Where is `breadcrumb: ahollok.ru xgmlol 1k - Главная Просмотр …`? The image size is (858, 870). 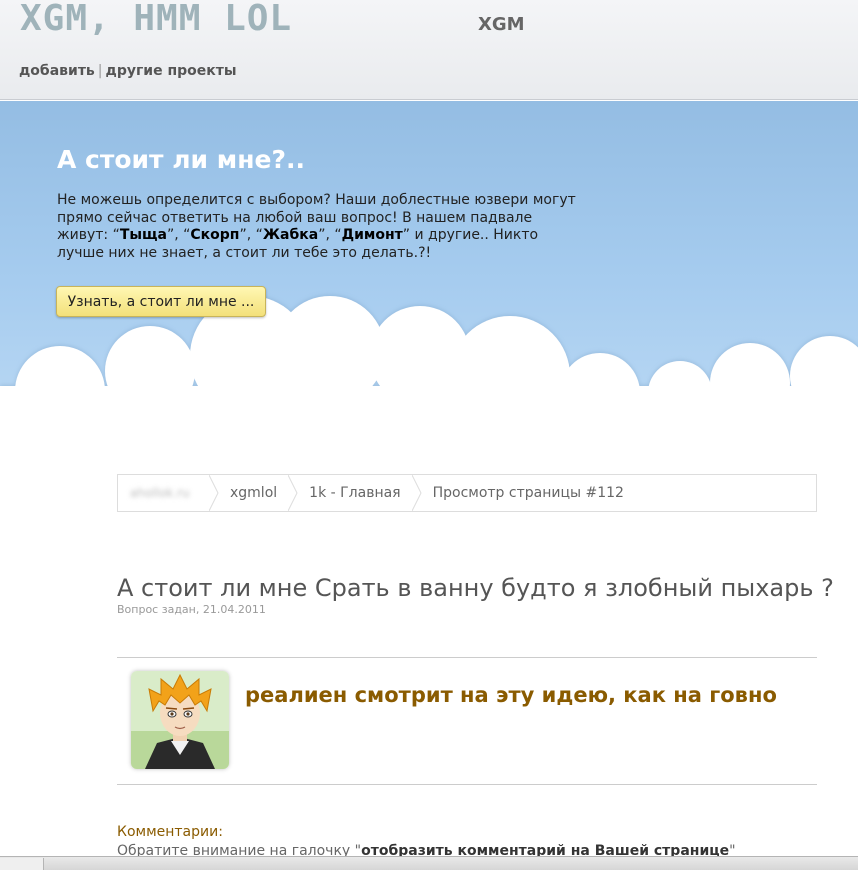 breadcrumb: ahollok.ru xgmlol 1k - Главная Просмотр … is located at coordinates (467, 493).